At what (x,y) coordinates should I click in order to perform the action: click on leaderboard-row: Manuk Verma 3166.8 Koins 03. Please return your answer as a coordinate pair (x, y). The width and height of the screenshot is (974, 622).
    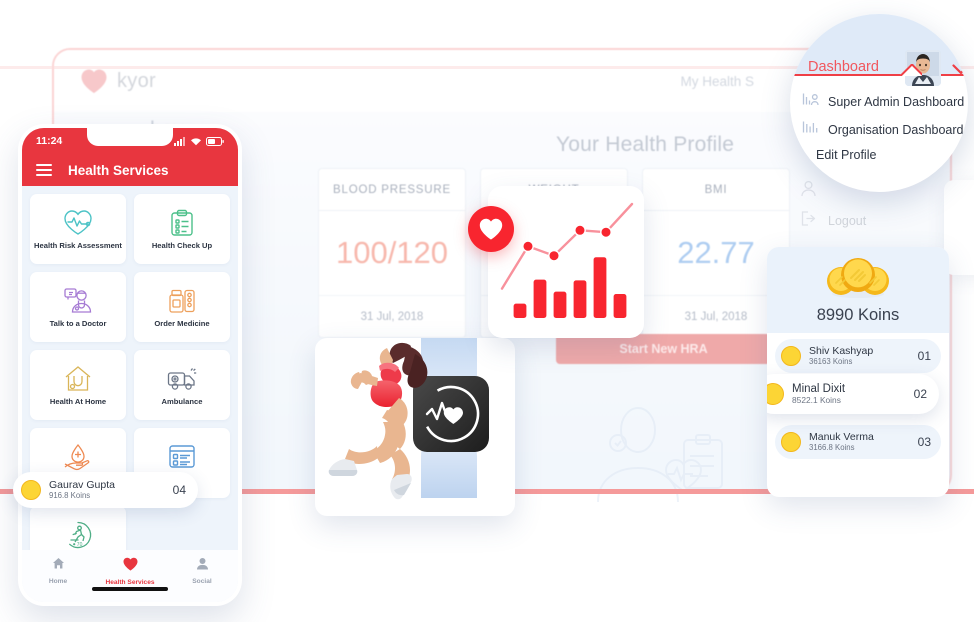
    Looking at the image, I should click on (858, 442).